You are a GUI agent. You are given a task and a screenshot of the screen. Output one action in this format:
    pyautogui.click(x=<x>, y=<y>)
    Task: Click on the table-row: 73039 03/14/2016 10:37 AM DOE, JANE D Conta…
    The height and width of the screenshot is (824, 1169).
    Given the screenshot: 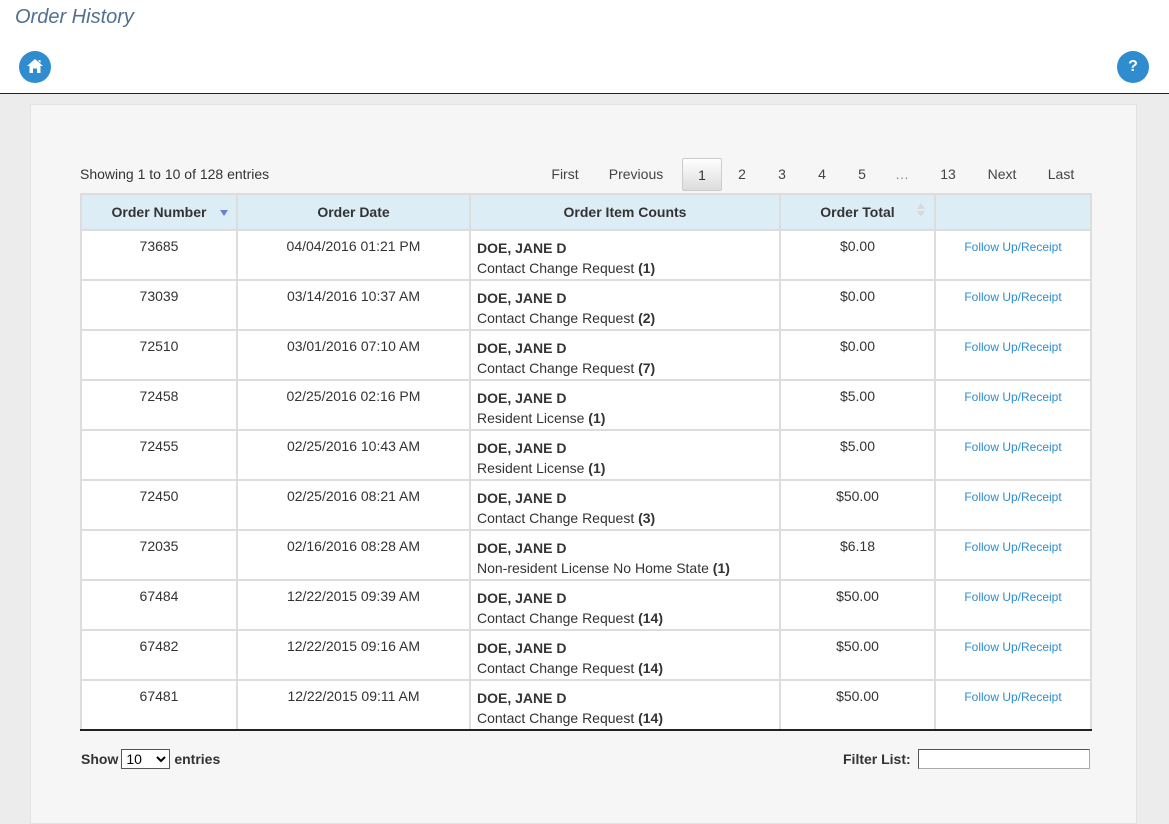 What is the action you would take?
    pyautogui.click(x=586, y=305)
    